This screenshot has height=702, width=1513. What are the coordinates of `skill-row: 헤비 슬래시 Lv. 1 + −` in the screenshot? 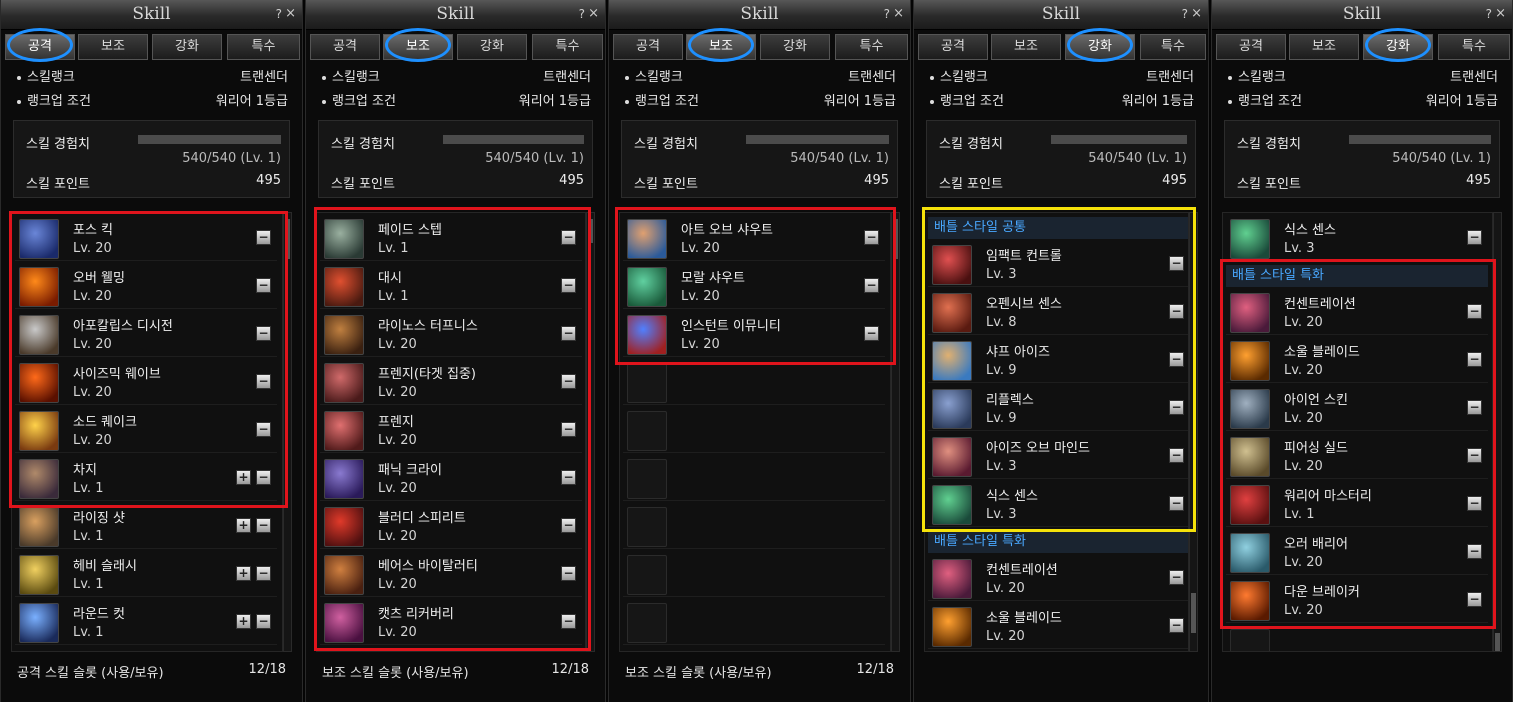 It's located at (146, 574).